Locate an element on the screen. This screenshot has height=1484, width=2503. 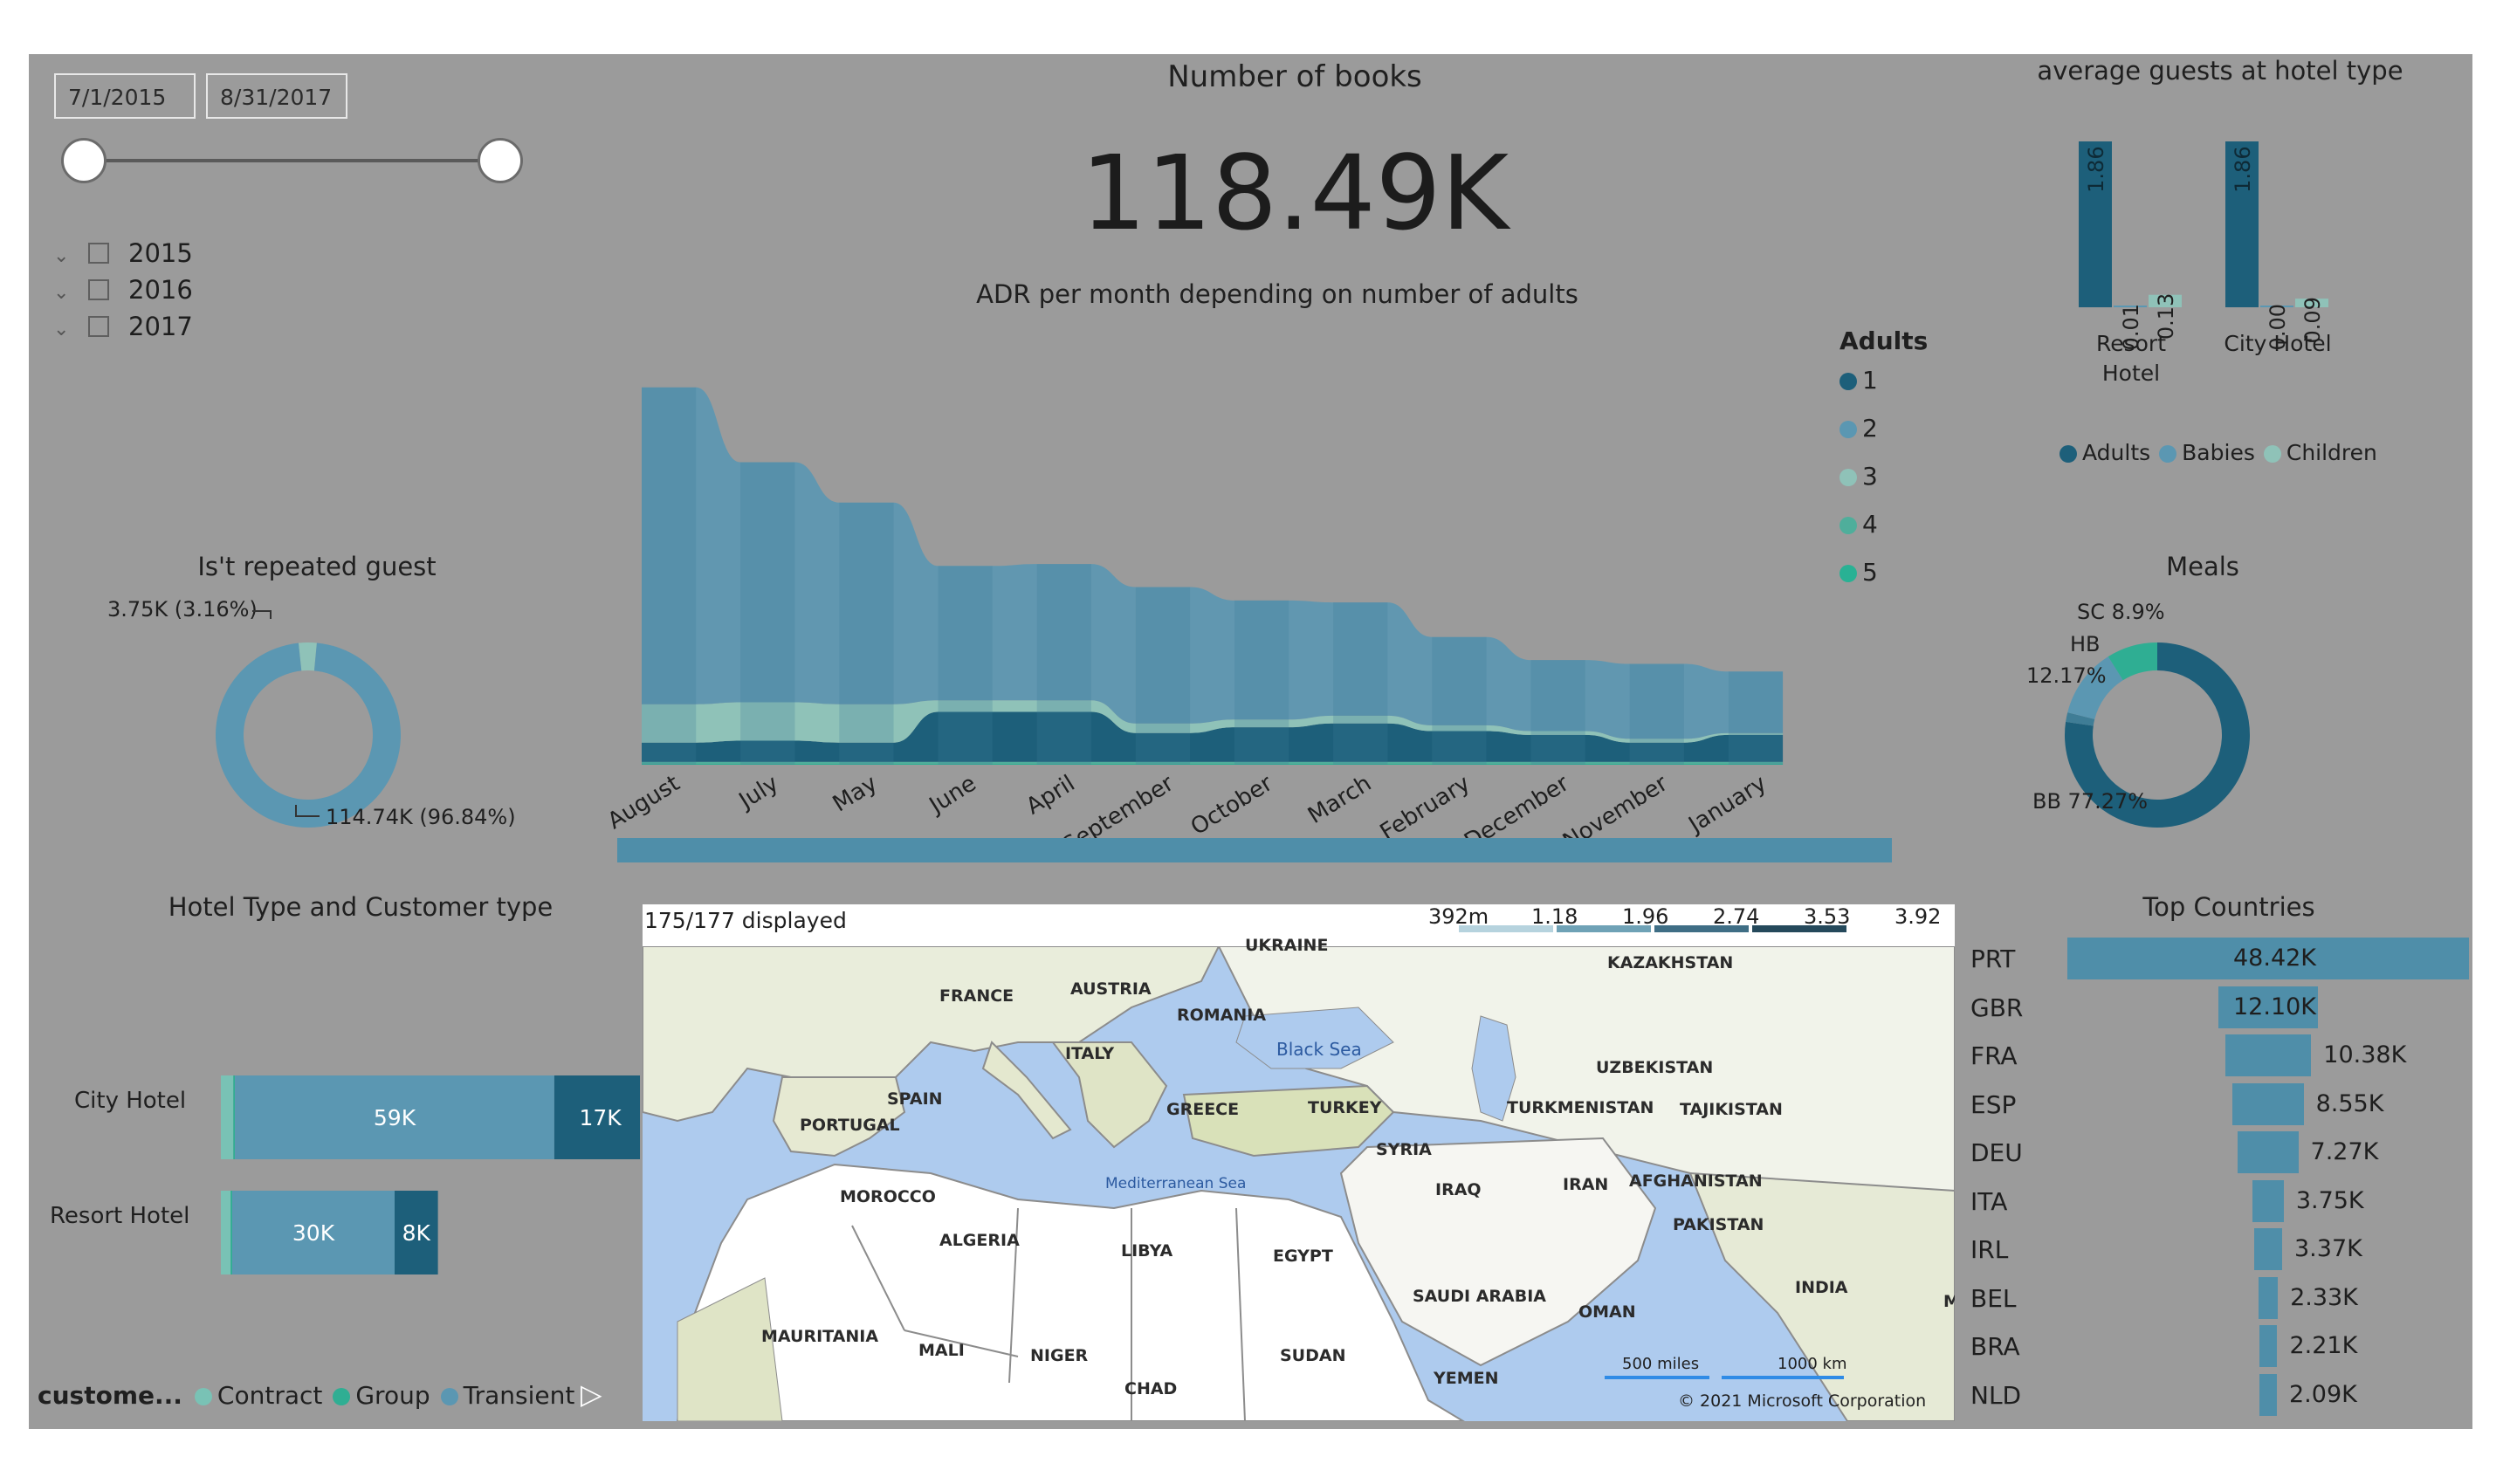
meals-label-hb: HB is located at coordinates (2085, 644).